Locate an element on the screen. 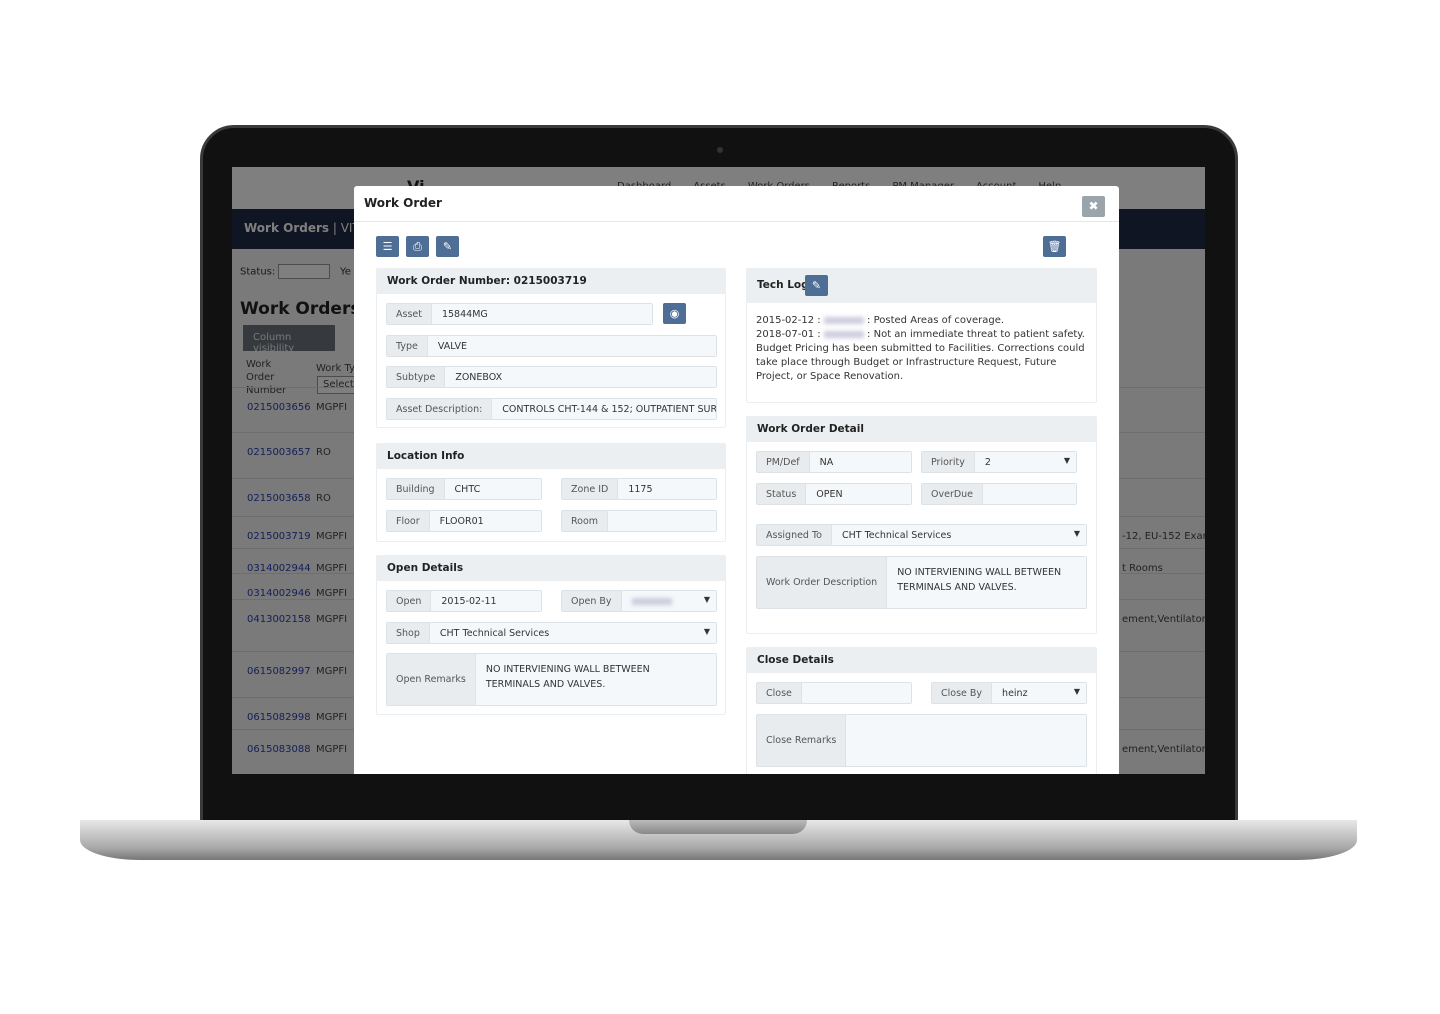 This screenshot has height=1014, width=1440. room-field is located at coordinates (662, 521).